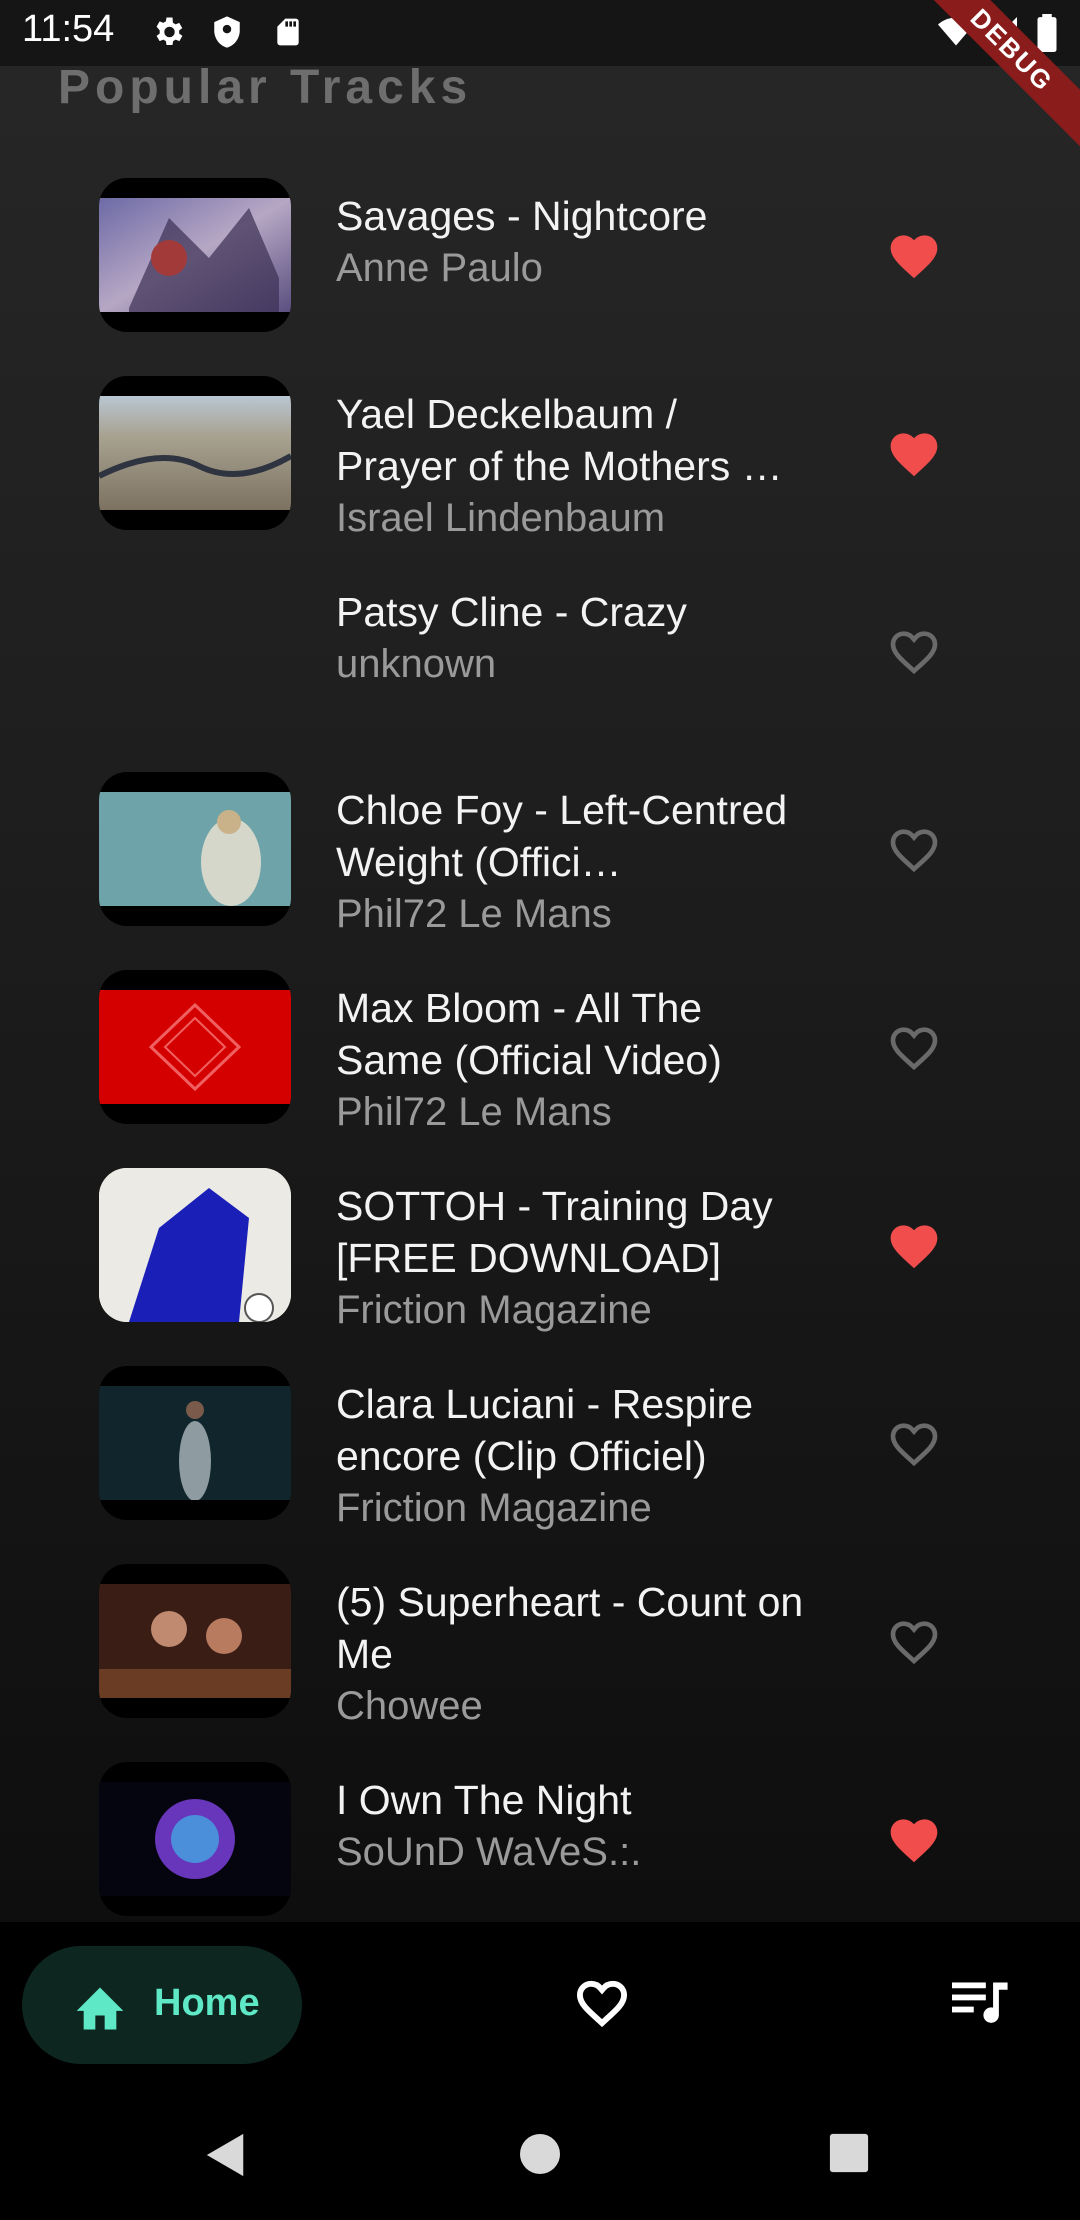  What do you see at coordinates (522, 216) in the screenshot?
I see `track-title: Savages - Nightcore` at bounding box center [522, 216].